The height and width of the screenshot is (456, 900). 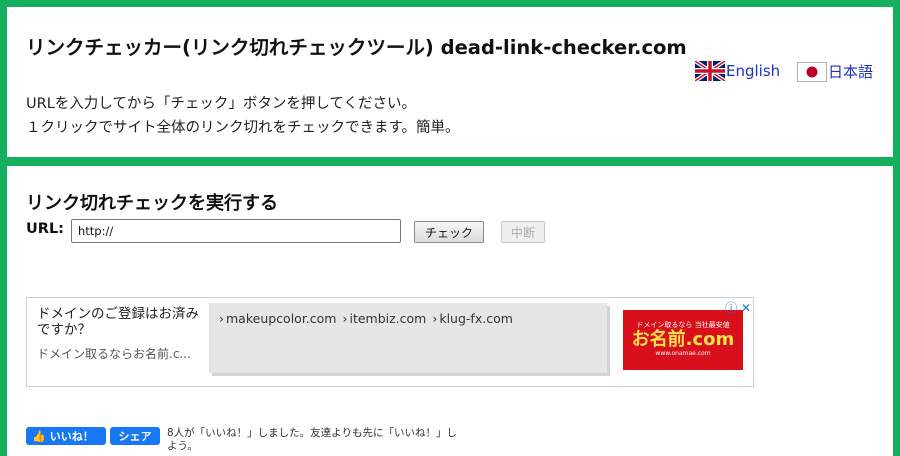 What do you see at coordinates (122, 322) in the screenshot?
I see `ad-headline: ドメインのご登録はお済みですか？` at bounding box center [122, 322].